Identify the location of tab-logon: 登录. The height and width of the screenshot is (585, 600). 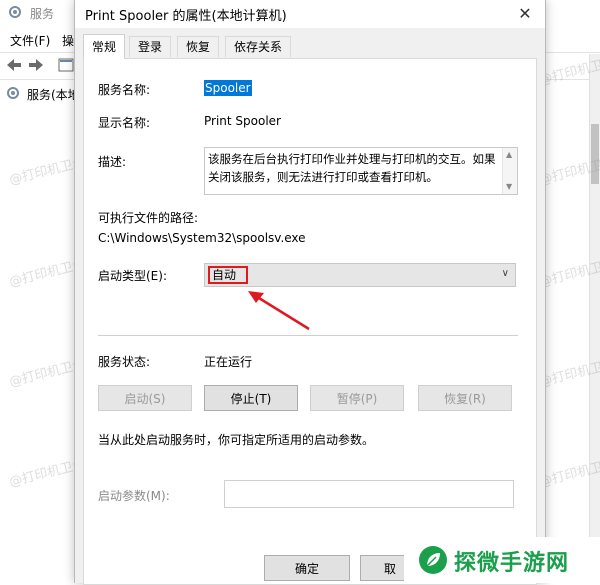
(150, 46).